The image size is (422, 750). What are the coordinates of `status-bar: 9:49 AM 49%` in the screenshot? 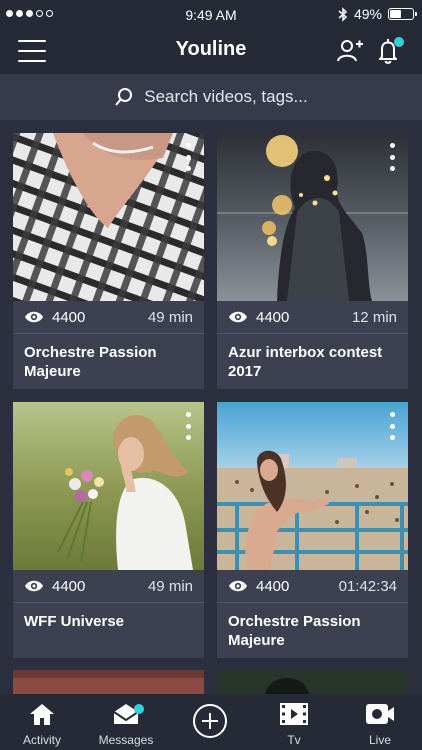 It's located at (211, 15).